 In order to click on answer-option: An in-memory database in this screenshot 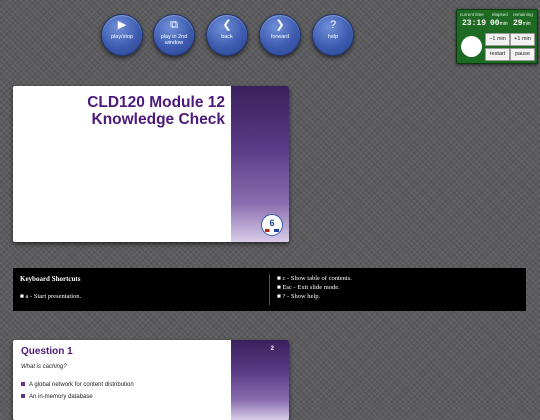, I will do `click(57, 397)`.